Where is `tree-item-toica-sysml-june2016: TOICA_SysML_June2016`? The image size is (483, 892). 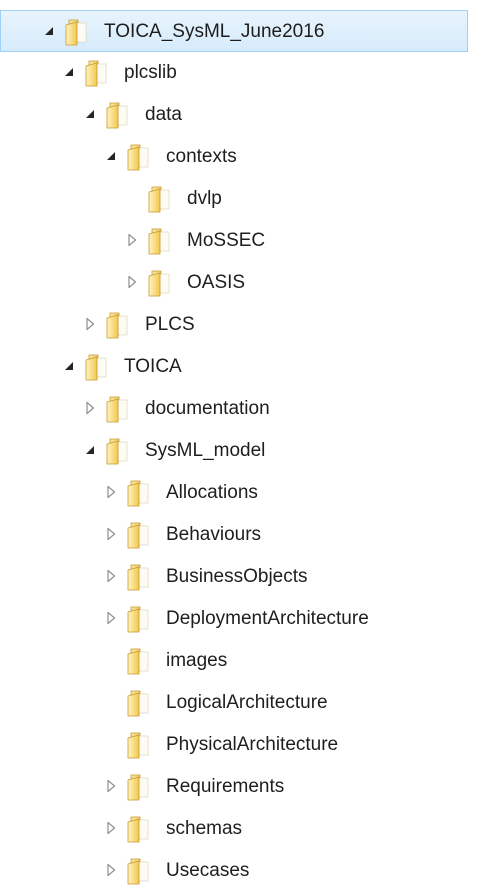 tree-item-toica-sysml-june2016: TOICA_SysML_June2016 is located at coordinates (234, 31).